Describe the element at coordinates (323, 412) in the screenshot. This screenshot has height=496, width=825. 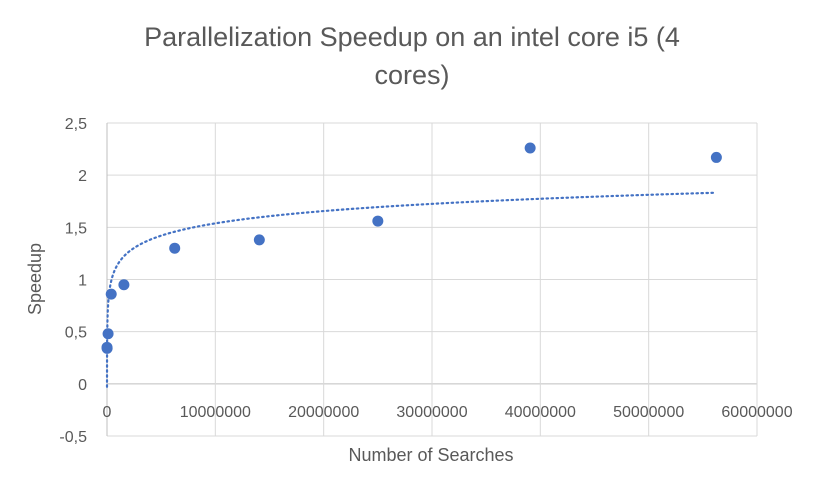
I see `x-tick-label: 20000000` at that location.